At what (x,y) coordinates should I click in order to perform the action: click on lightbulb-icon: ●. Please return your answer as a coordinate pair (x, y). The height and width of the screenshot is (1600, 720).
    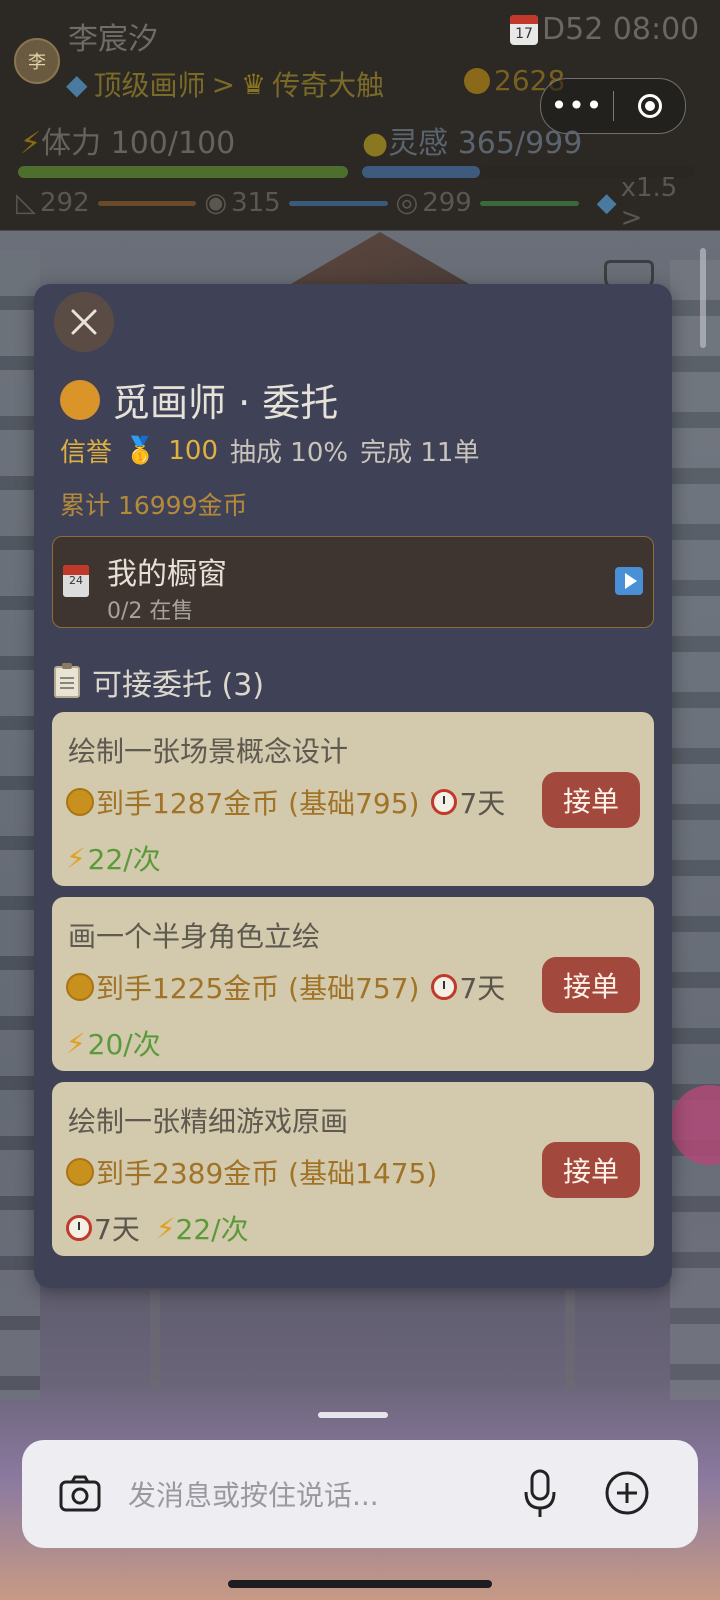
    Looking at the image, I should click on (375, 143).